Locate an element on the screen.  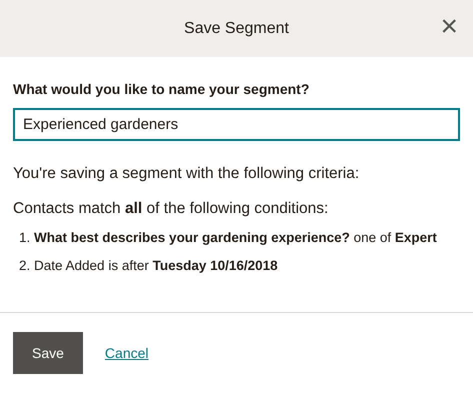
segment-name-field: Experienced gardeners is located at coordinates (236, 124).